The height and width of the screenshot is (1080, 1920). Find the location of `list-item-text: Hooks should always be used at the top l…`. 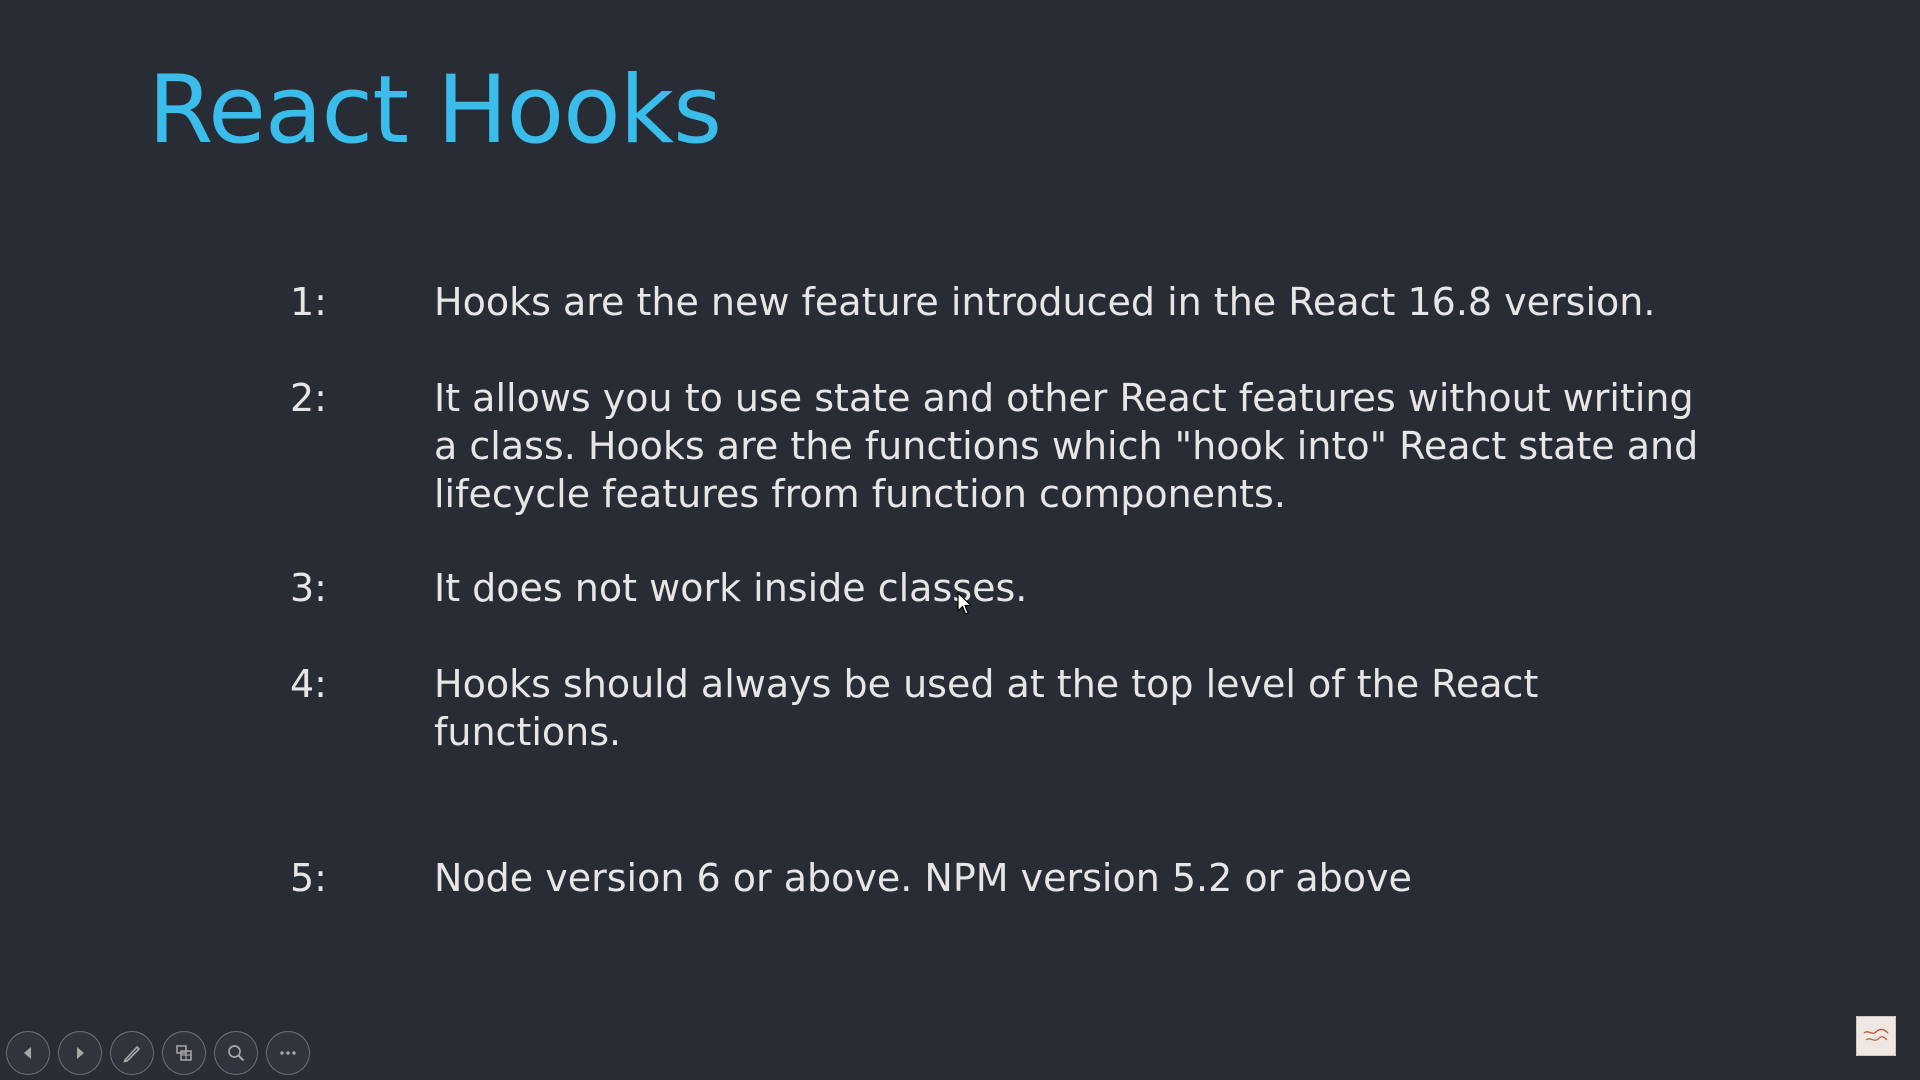

list-item-text: Hooks should always be used at the top l… is located at coordinates (986, 708).